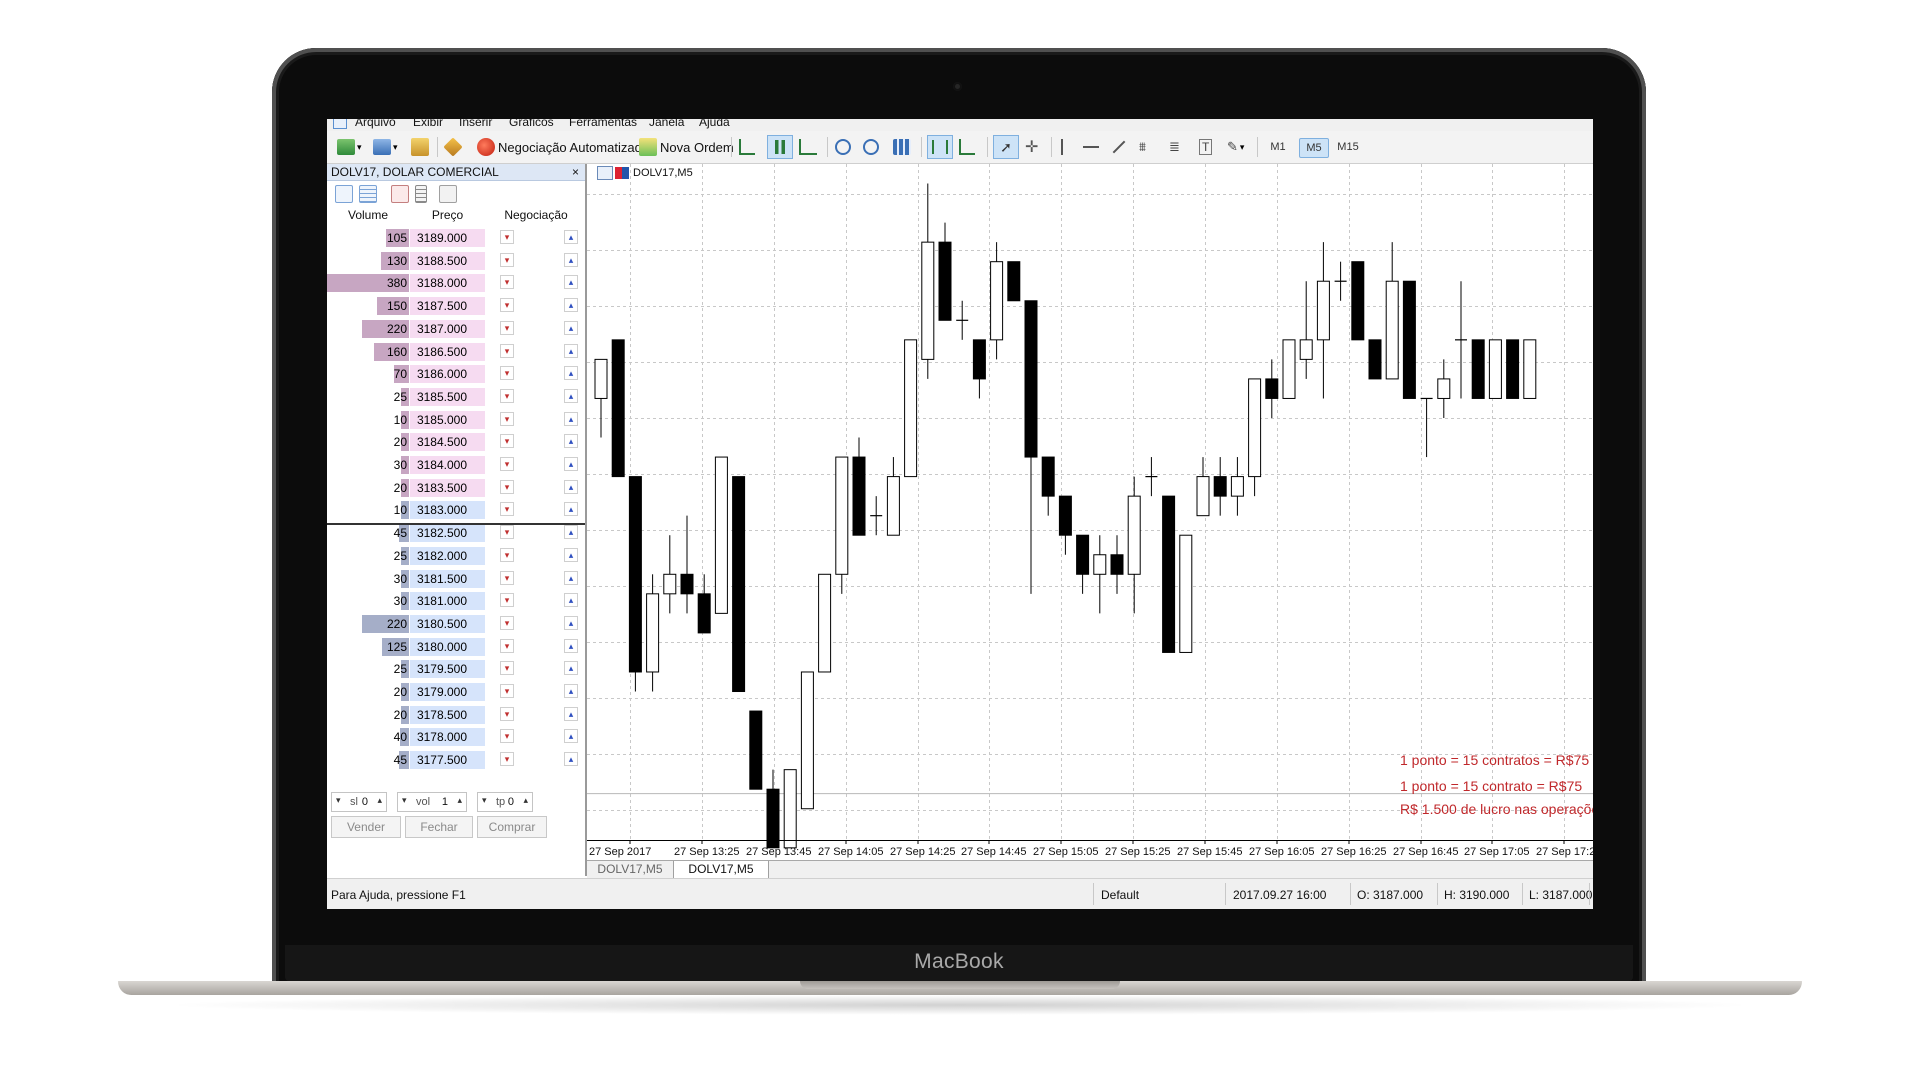 This screenshot has width=1920, height=1080. I want to click on x-axis-tick-label: 27 Sep 14:45, so click(993, 852).